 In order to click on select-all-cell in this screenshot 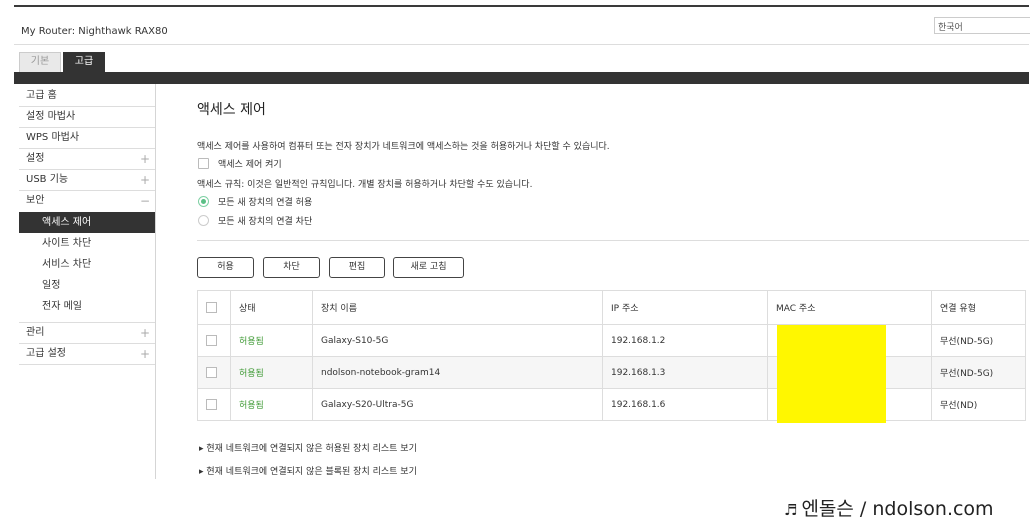, I will do `click(214, 307)`.